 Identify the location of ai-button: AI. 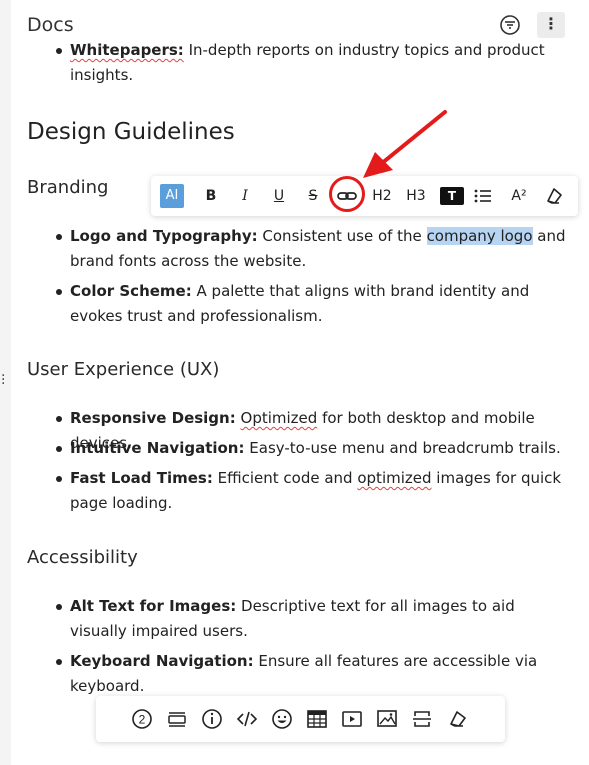
(172, 196).